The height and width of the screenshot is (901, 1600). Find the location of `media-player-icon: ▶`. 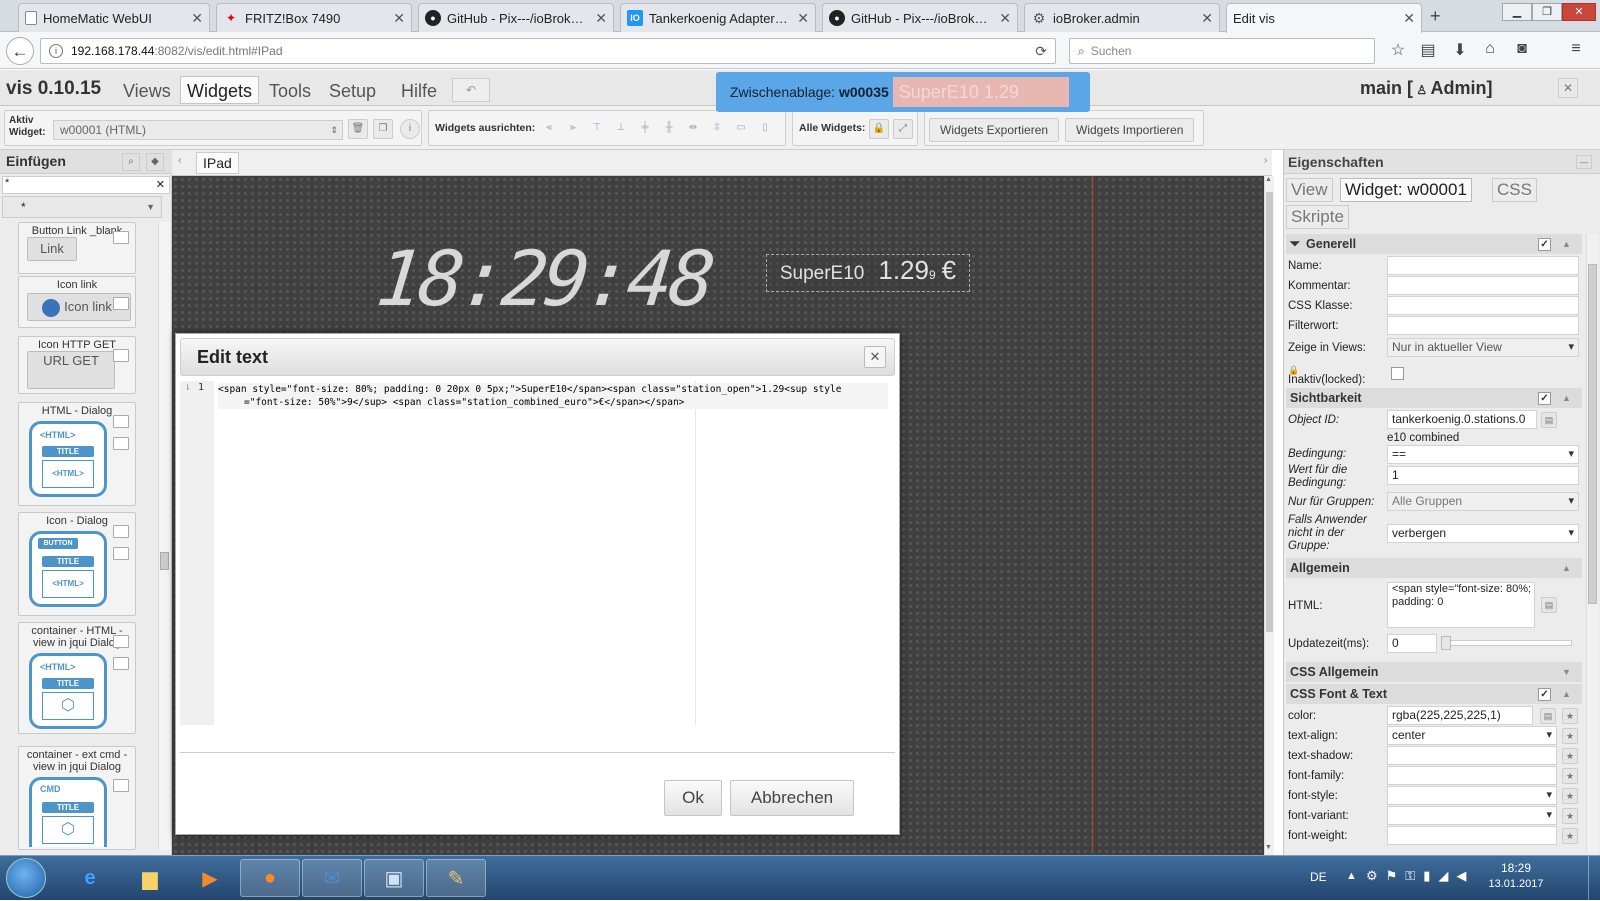

media-player-icon: ▶ is located at coordinates (210, 878).